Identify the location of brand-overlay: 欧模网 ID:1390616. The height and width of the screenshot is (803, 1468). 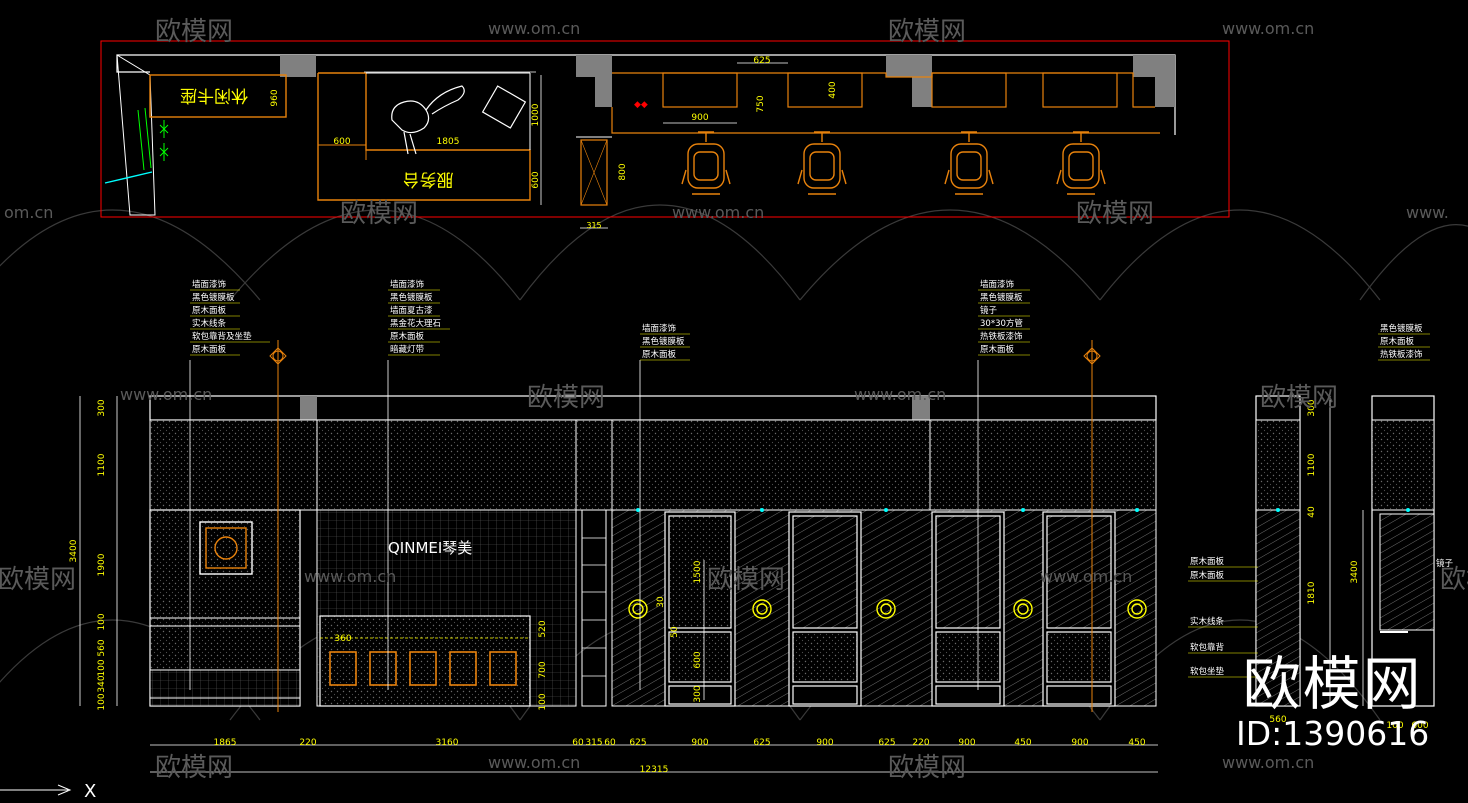
(1332, 702).